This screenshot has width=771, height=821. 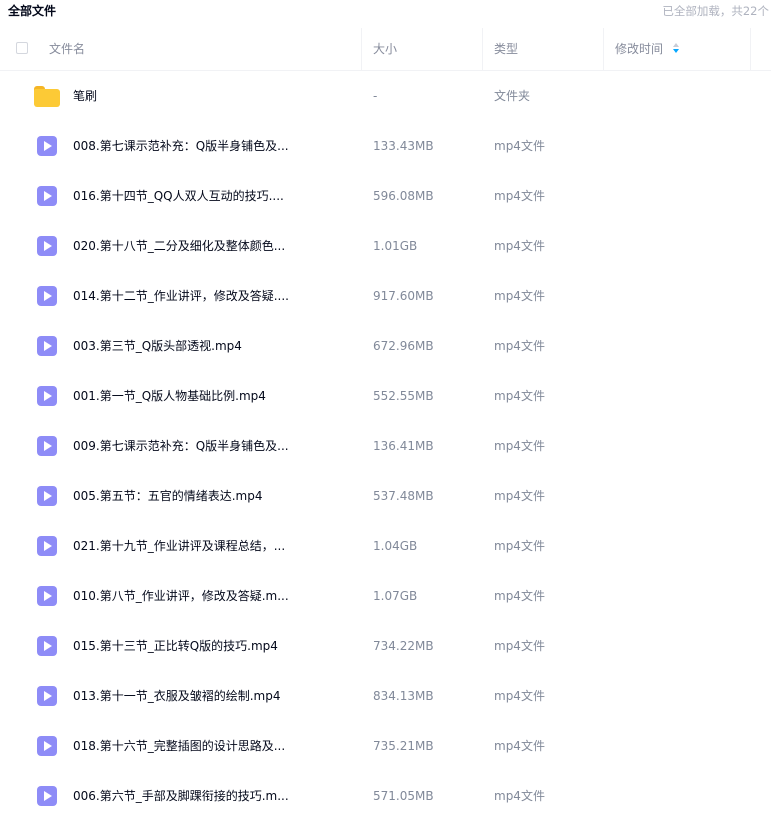 I want to click on file-row: 005.第五节：五官的情绪表达.mp4 537.48MB mp4文件, so click(x=385, y=496).